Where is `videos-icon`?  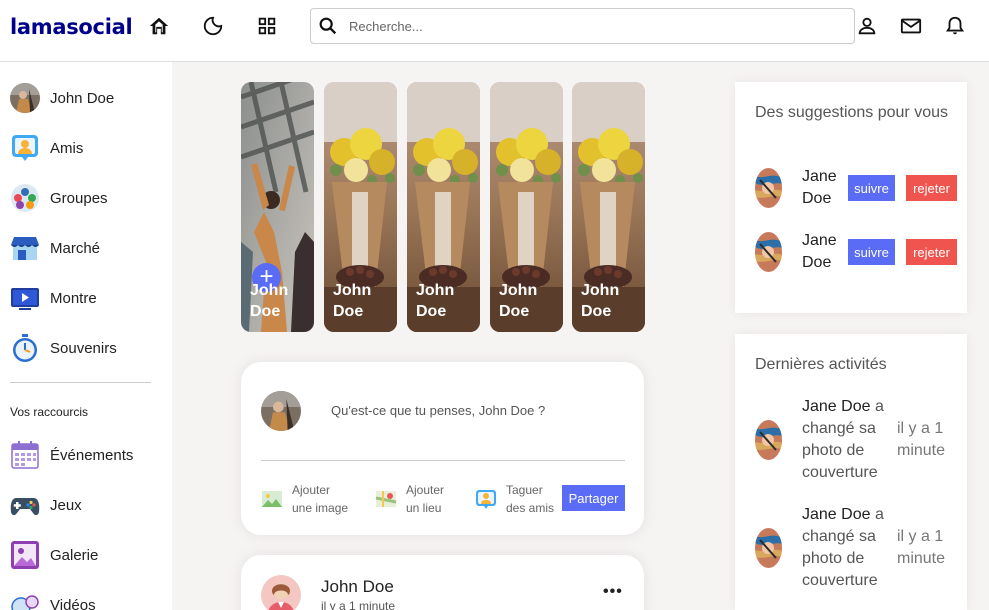
videos-icon is located at coordinates (25, 600).